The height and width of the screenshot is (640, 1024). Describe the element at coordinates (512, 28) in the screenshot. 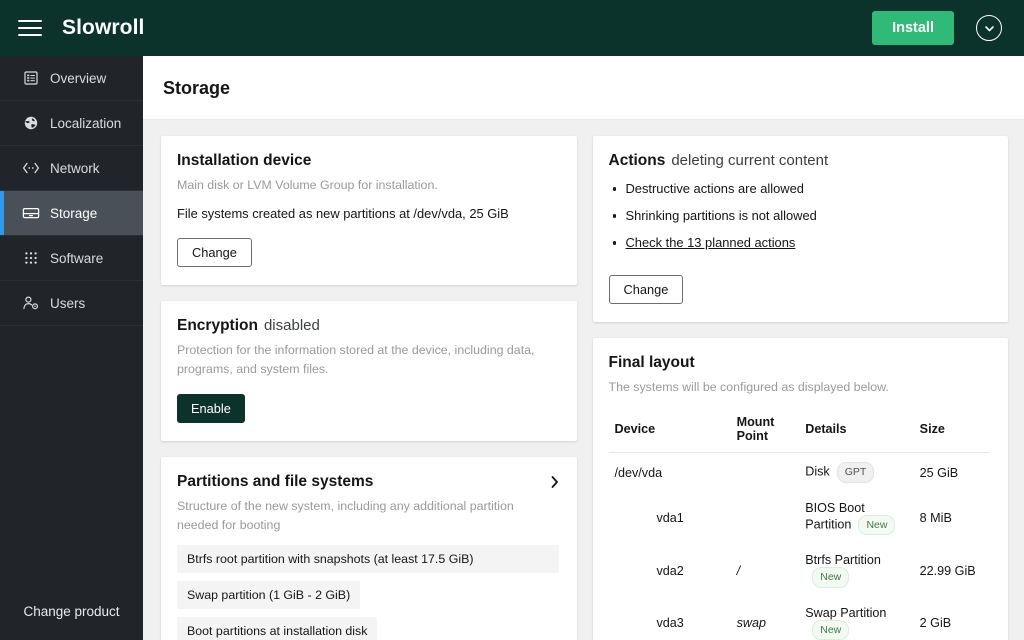

I see `top-bar: Slowroll Install` at that location.